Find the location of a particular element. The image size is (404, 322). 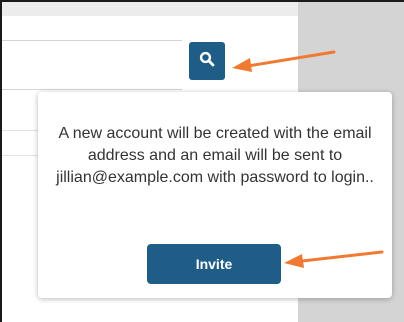

search-button is located at coordinates (207, 61).